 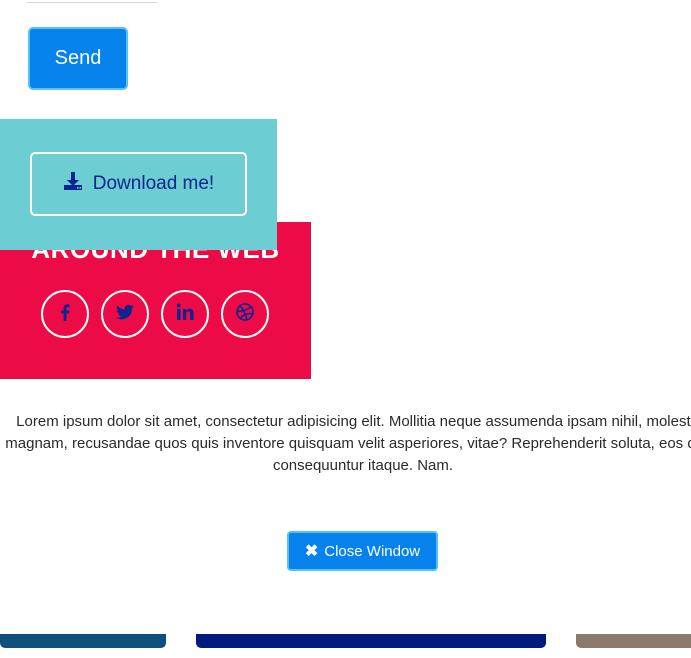 I want to click on twitter-link, so click(x=125, y=314).